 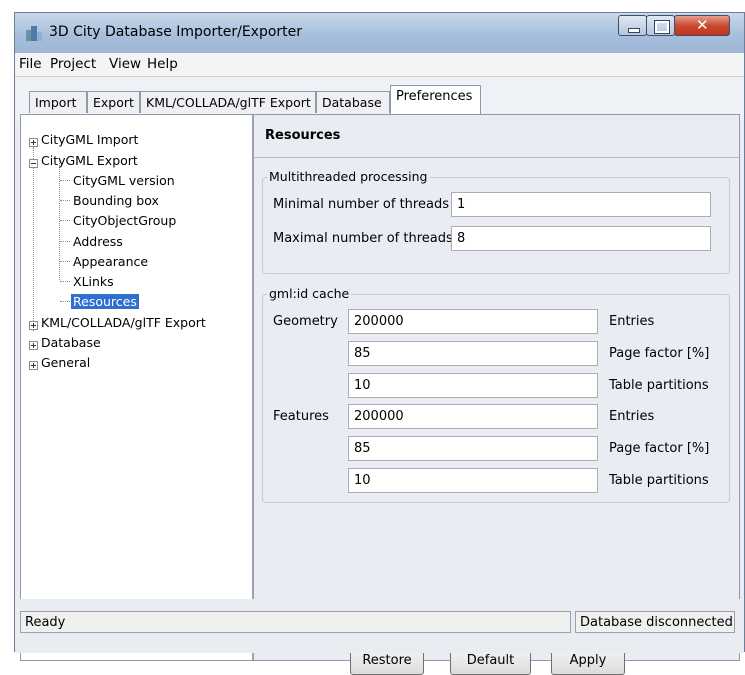 What do you see at coordinates (496, 136) in the screenshot?
I see `panel-header: Resources` at bounding box center [496, 136].